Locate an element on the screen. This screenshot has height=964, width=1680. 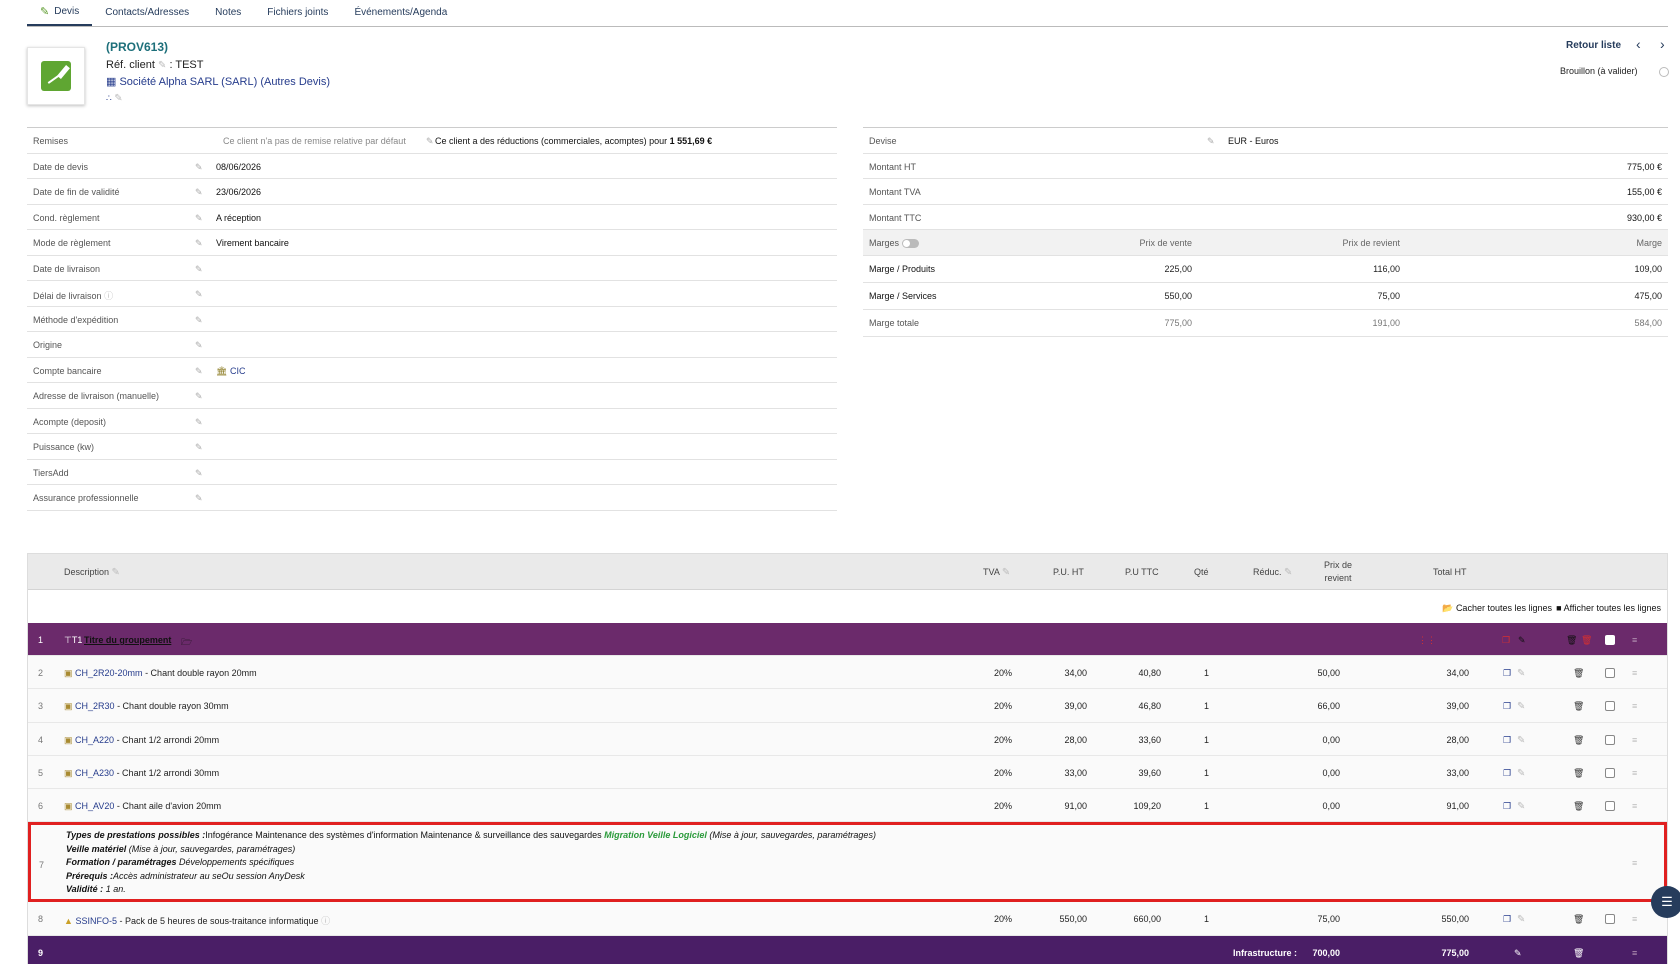
float-action-button: ☰ is located at coordinates (1665, 902).